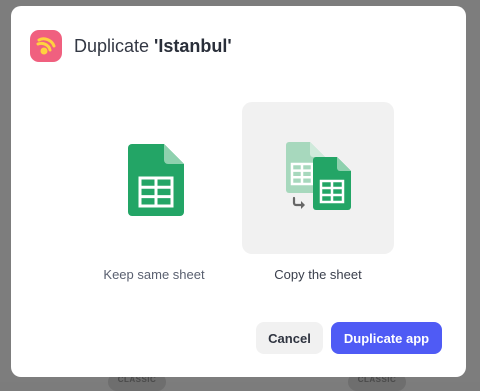 The height and width of the screenshot is (391, 480). I want to click on option-copy-the-sheet-label: Copy the sheet, so click(318, 274).